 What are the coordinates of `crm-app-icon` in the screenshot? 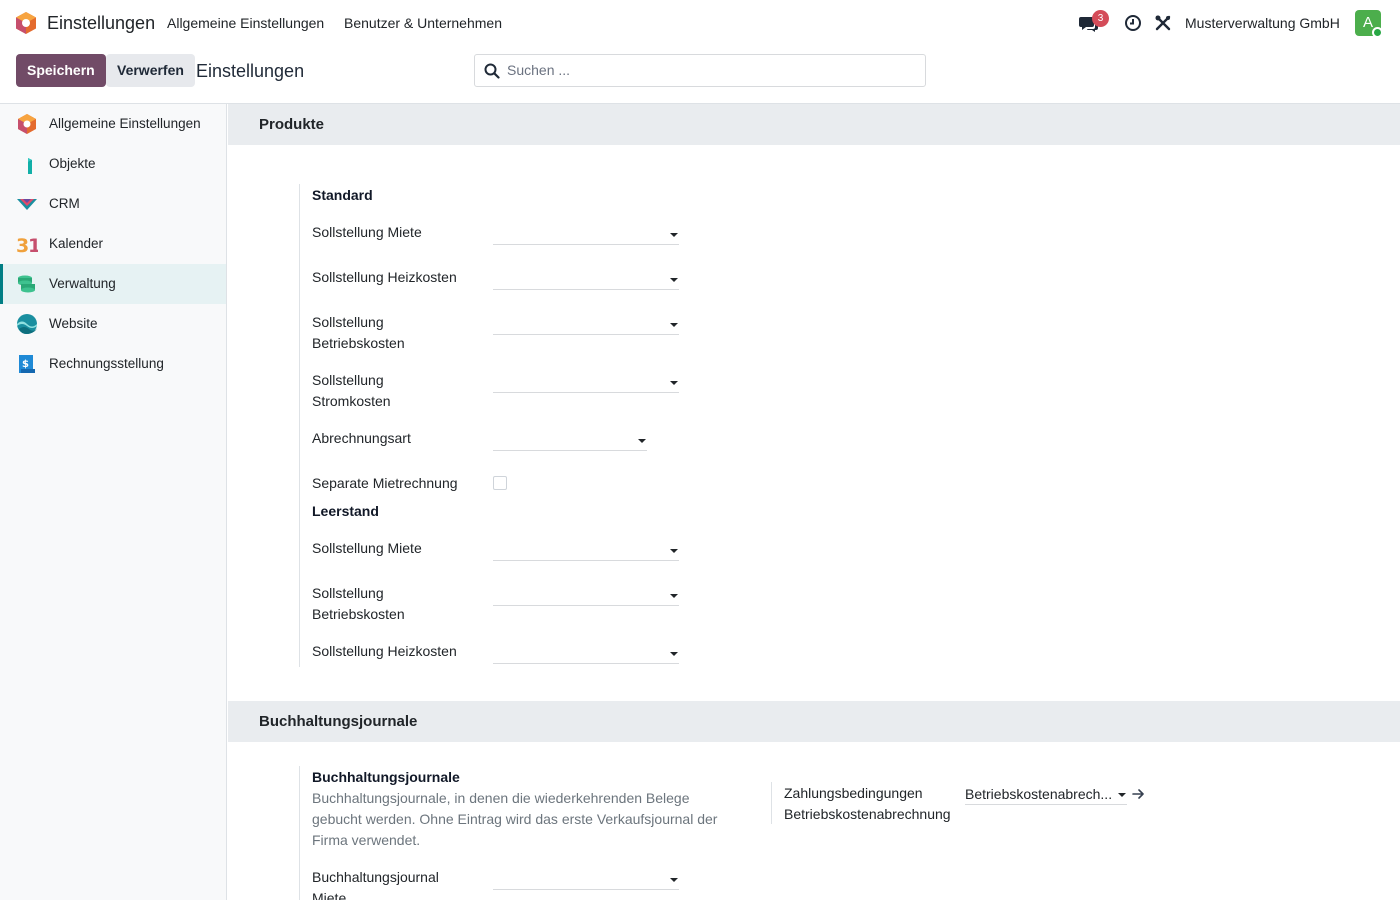 It's located at (27, 204).